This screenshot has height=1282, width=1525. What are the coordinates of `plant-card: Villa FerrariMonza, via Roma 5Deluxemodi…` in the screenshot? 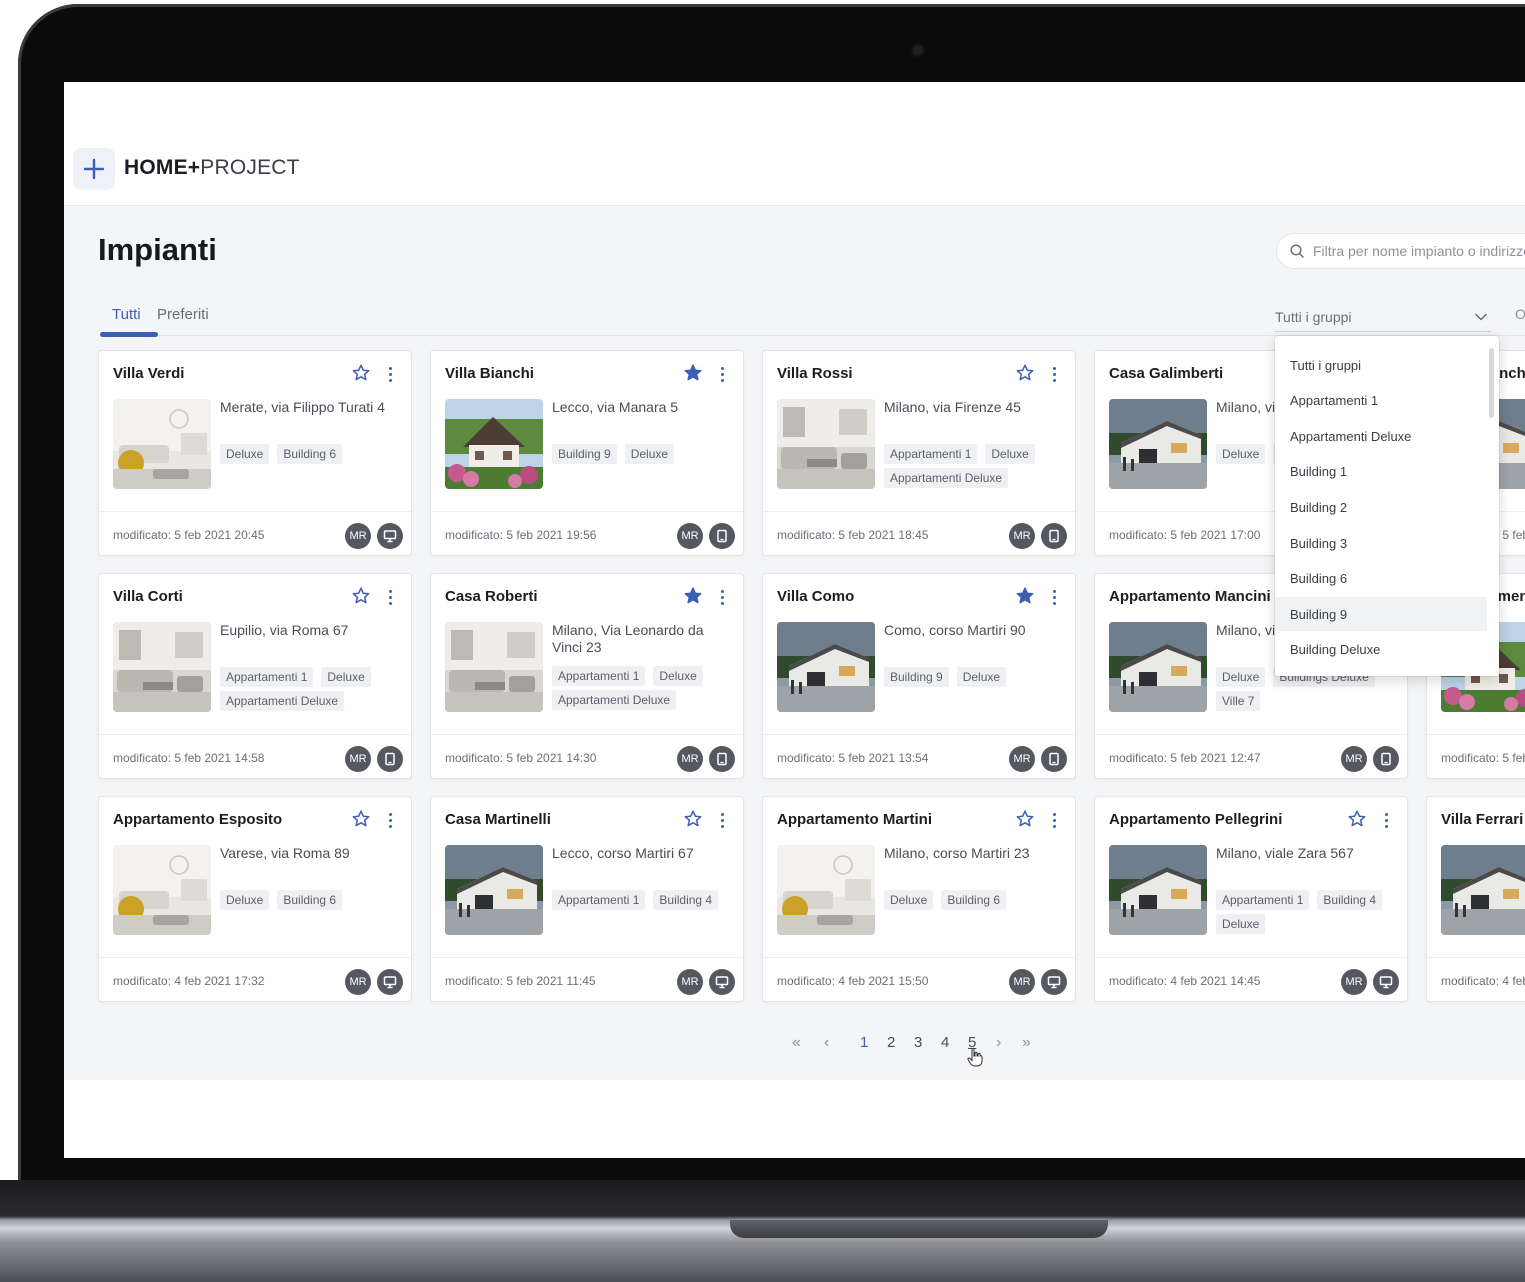 It's located at (1475, 899).